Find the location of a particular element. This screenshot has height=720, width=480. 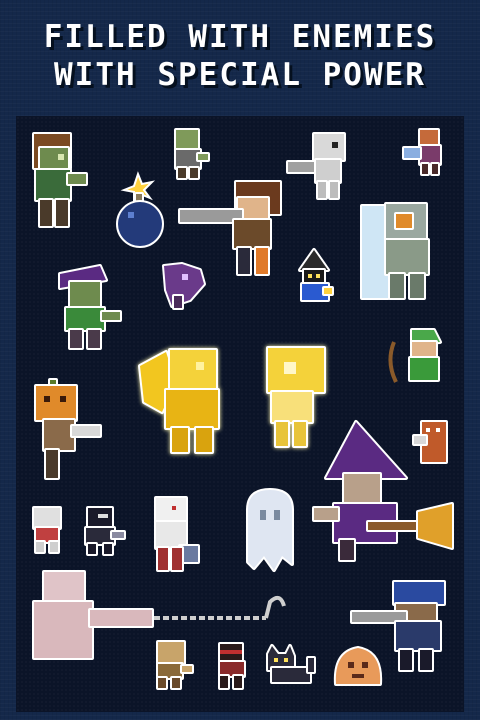

cracked-mini-skeleton-sprite is located at coordinates (48, 530).